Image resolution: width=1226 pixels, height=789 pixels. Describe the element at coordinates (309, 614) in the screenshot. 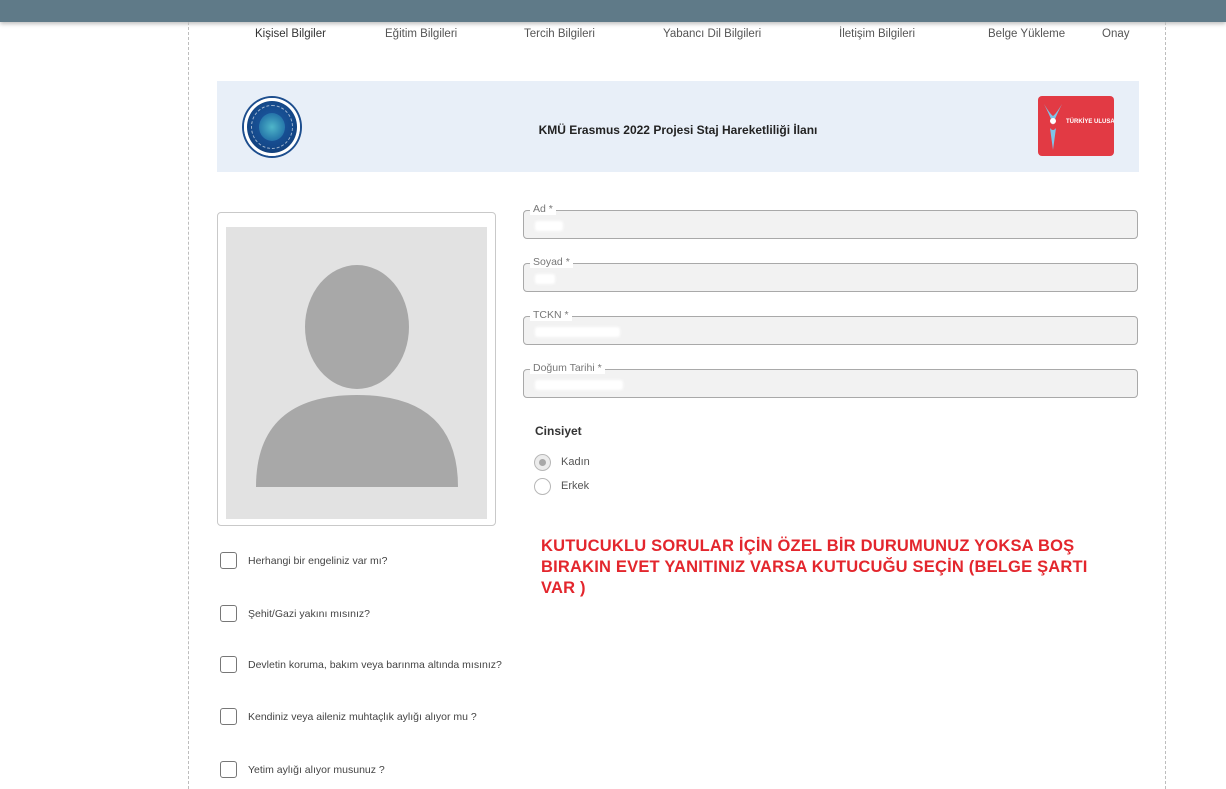

I see `question-label: Şehit/Gazi yakını mısınız?` at that location.